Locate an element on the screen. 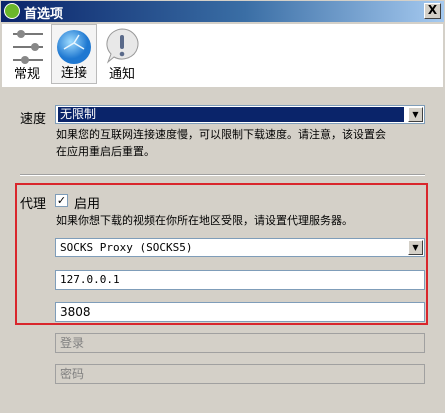 Image resolution: width=445 pixels, height=413 pixels. close-button: X is located at coordinates (432, 11).